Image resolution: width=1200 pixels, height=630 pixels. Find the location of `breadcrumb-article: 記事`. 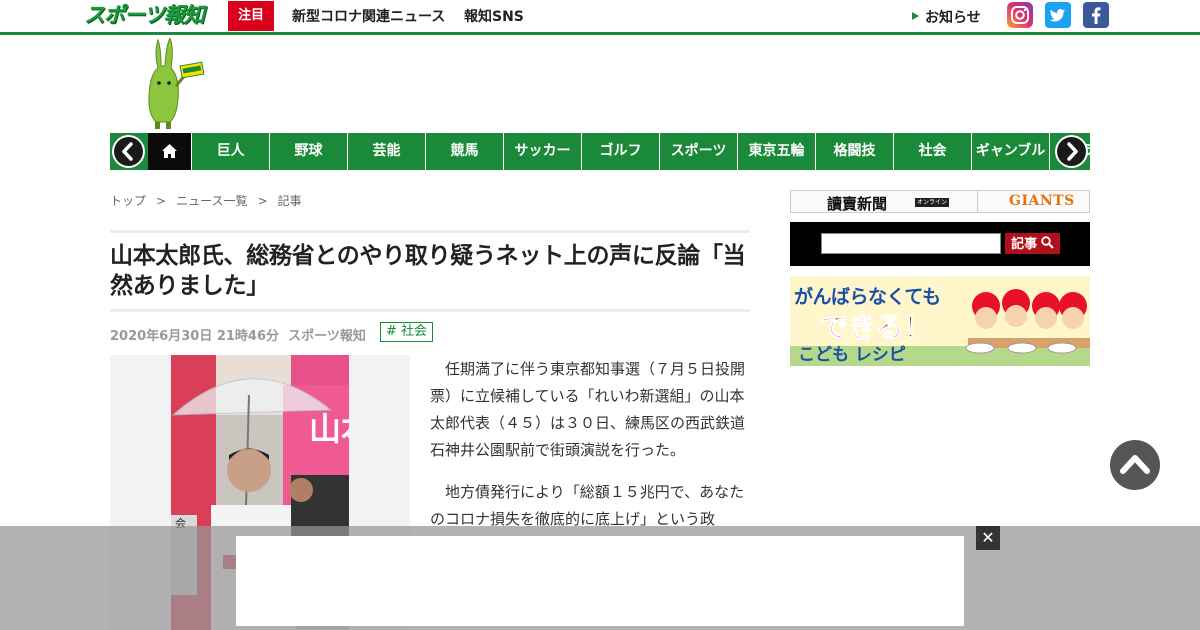

breadcrumb-article: 記事 is located at coordinates (289, 201).